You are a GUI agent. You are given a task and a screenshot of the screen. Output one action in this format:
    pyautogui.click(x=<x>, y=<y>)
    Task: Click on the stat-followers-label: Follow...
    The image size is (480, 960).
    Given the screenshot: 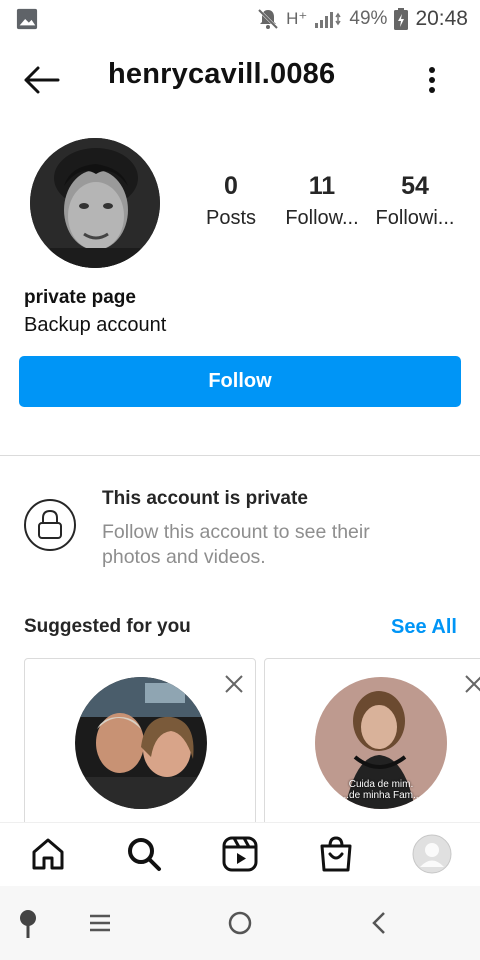 What is the action you would take?
    pyautogui.click(x=322, y=218)
    